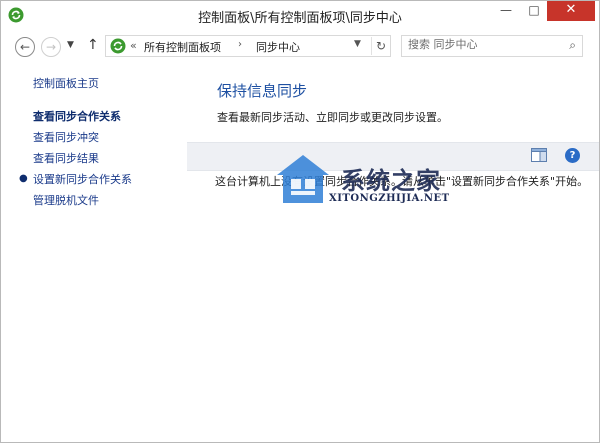 The image size is (600, 443). Describe the element at coordinates (380, 46) in the screenshot. I see `refresh-button: ↻` at that location.